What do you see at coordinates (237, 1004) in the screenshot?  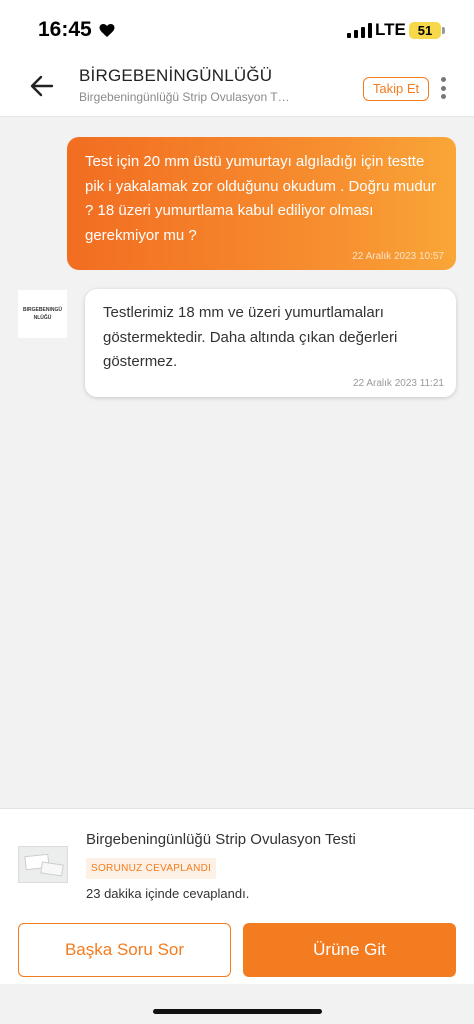 I see `home-indicator-area` at bounding box center [237, 1004].